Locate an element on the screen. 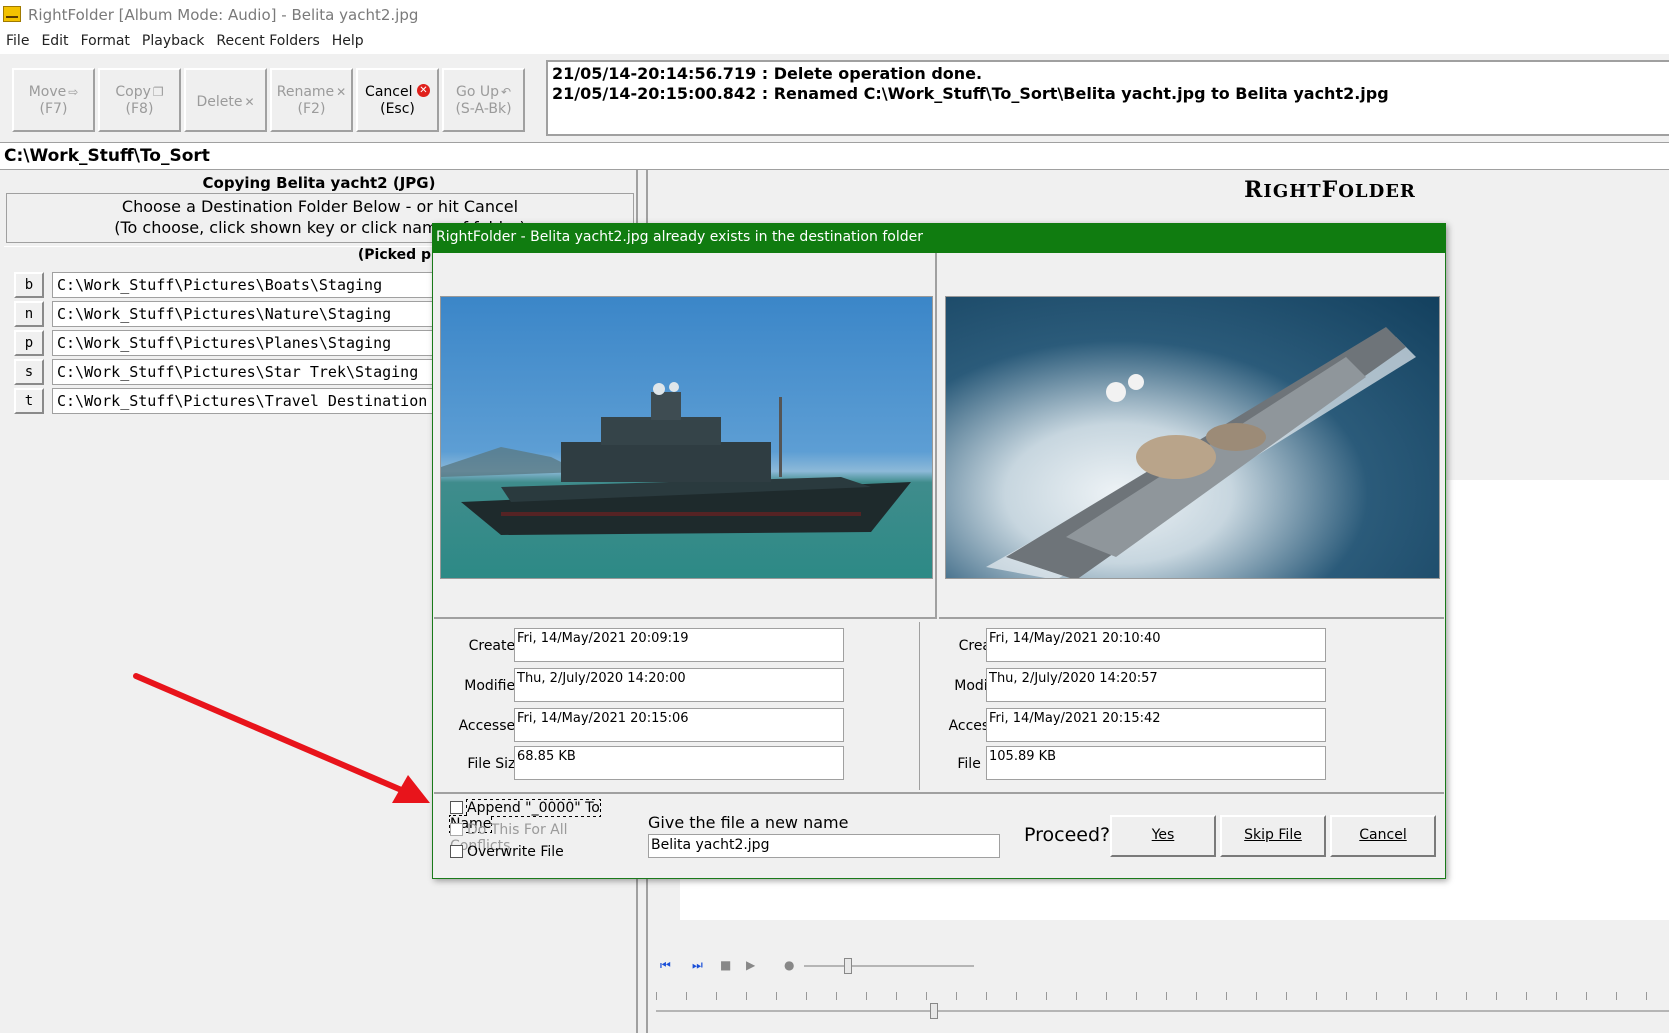 Image resolution: width=1669 pixels, height=1033 pixels. delete-button: Delete ✕ is located at coordinates (225, 100).